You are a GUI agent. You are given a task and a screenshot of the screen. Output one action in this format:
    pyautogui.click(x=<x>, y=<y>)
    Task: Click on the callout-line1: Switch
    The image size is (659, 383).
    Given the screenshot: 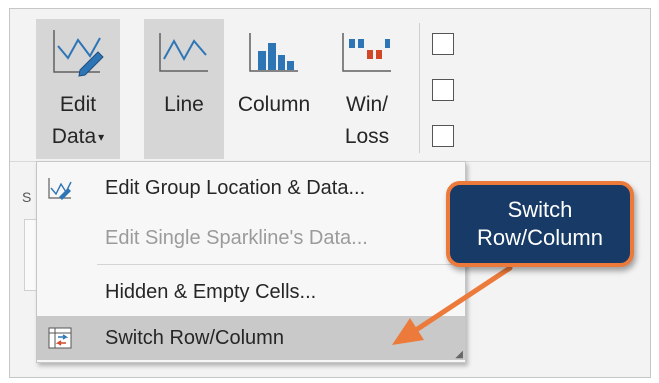 What is the action you would take?
    pyautogui.click(x=540, y=209)
    